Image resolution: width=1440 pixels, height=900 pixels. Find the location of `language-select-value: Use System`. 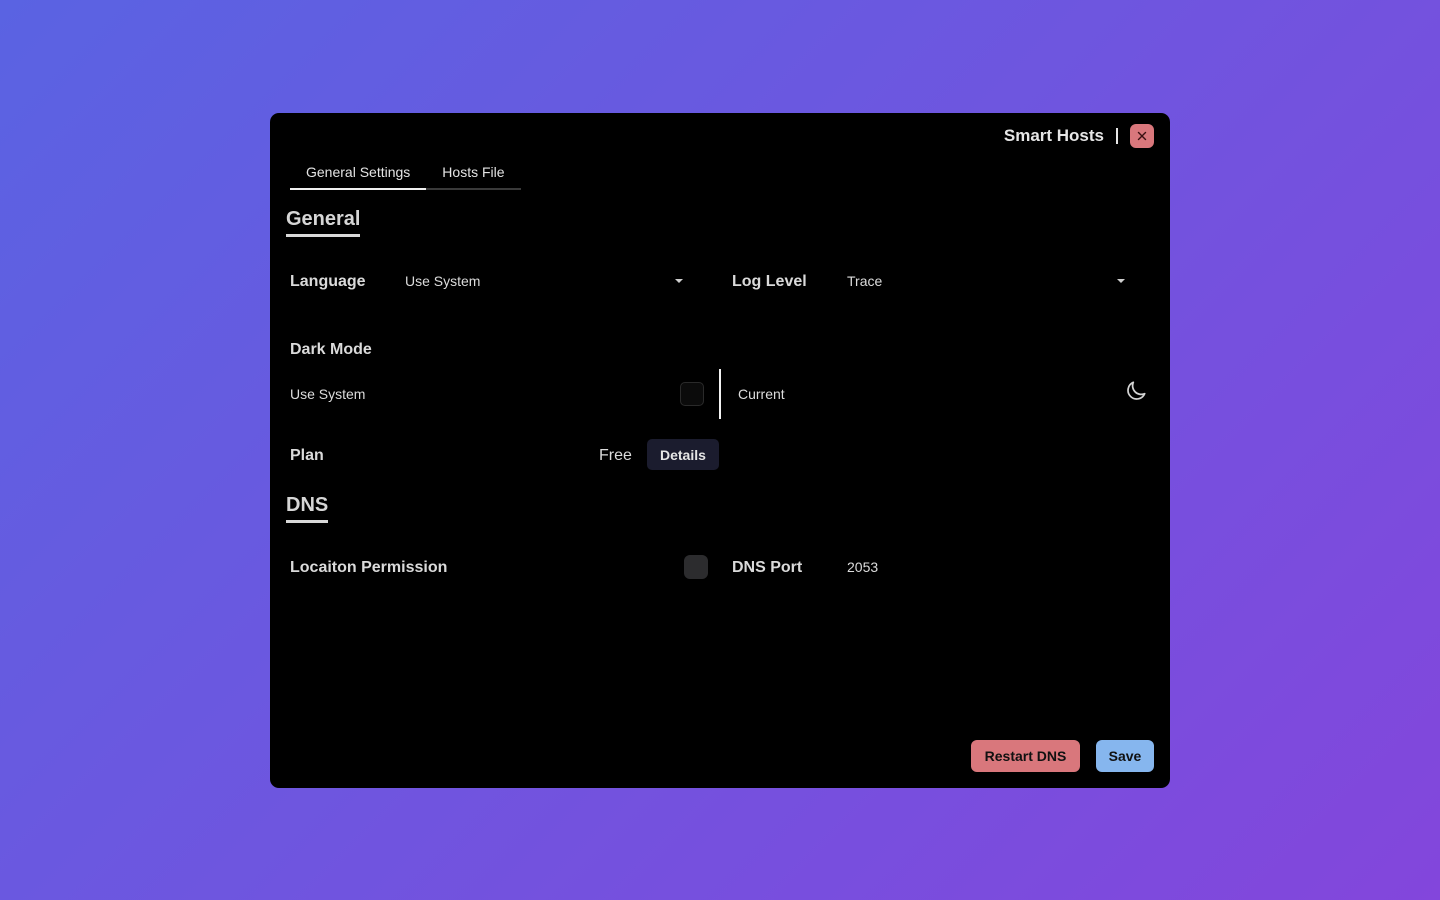

language-select-value: Use System is located at coordinates (443, 281).